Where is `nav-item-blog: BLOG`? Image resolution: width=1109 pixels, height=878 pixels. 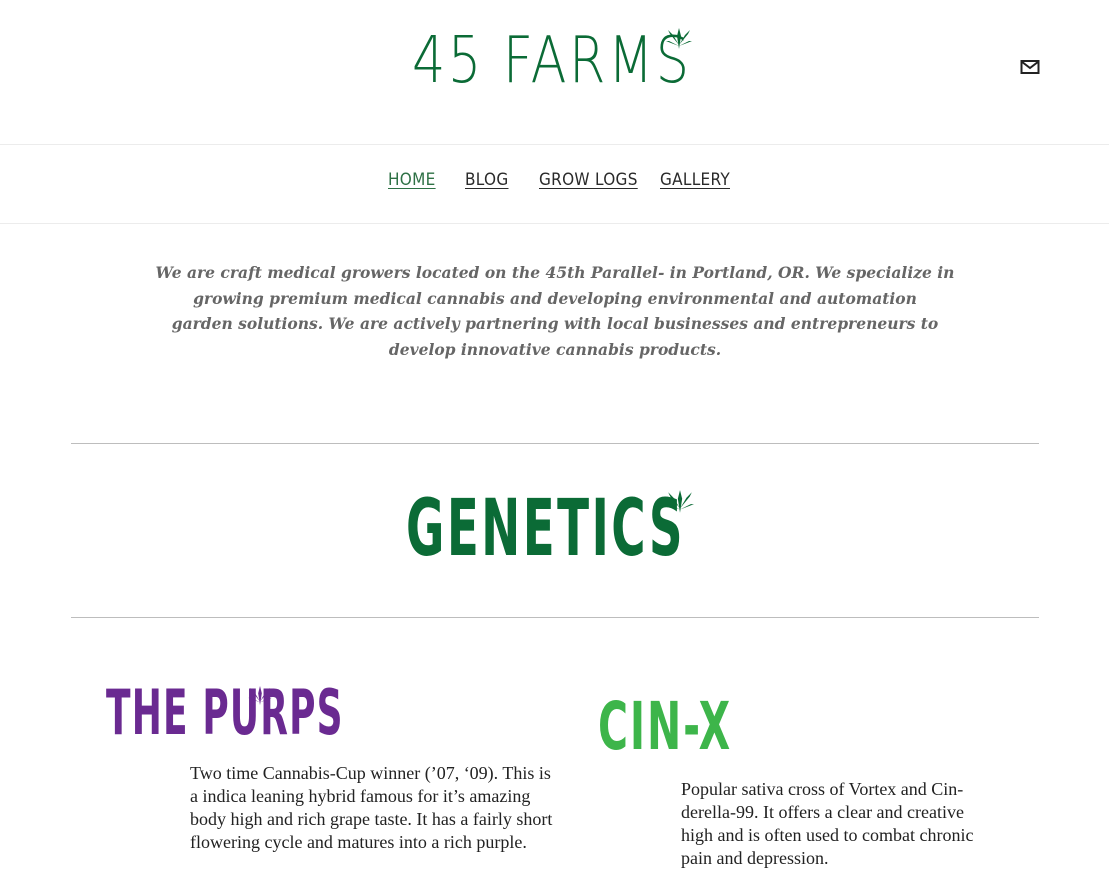
nav-item-blog: BLOG is located at coordinates (487, 180).